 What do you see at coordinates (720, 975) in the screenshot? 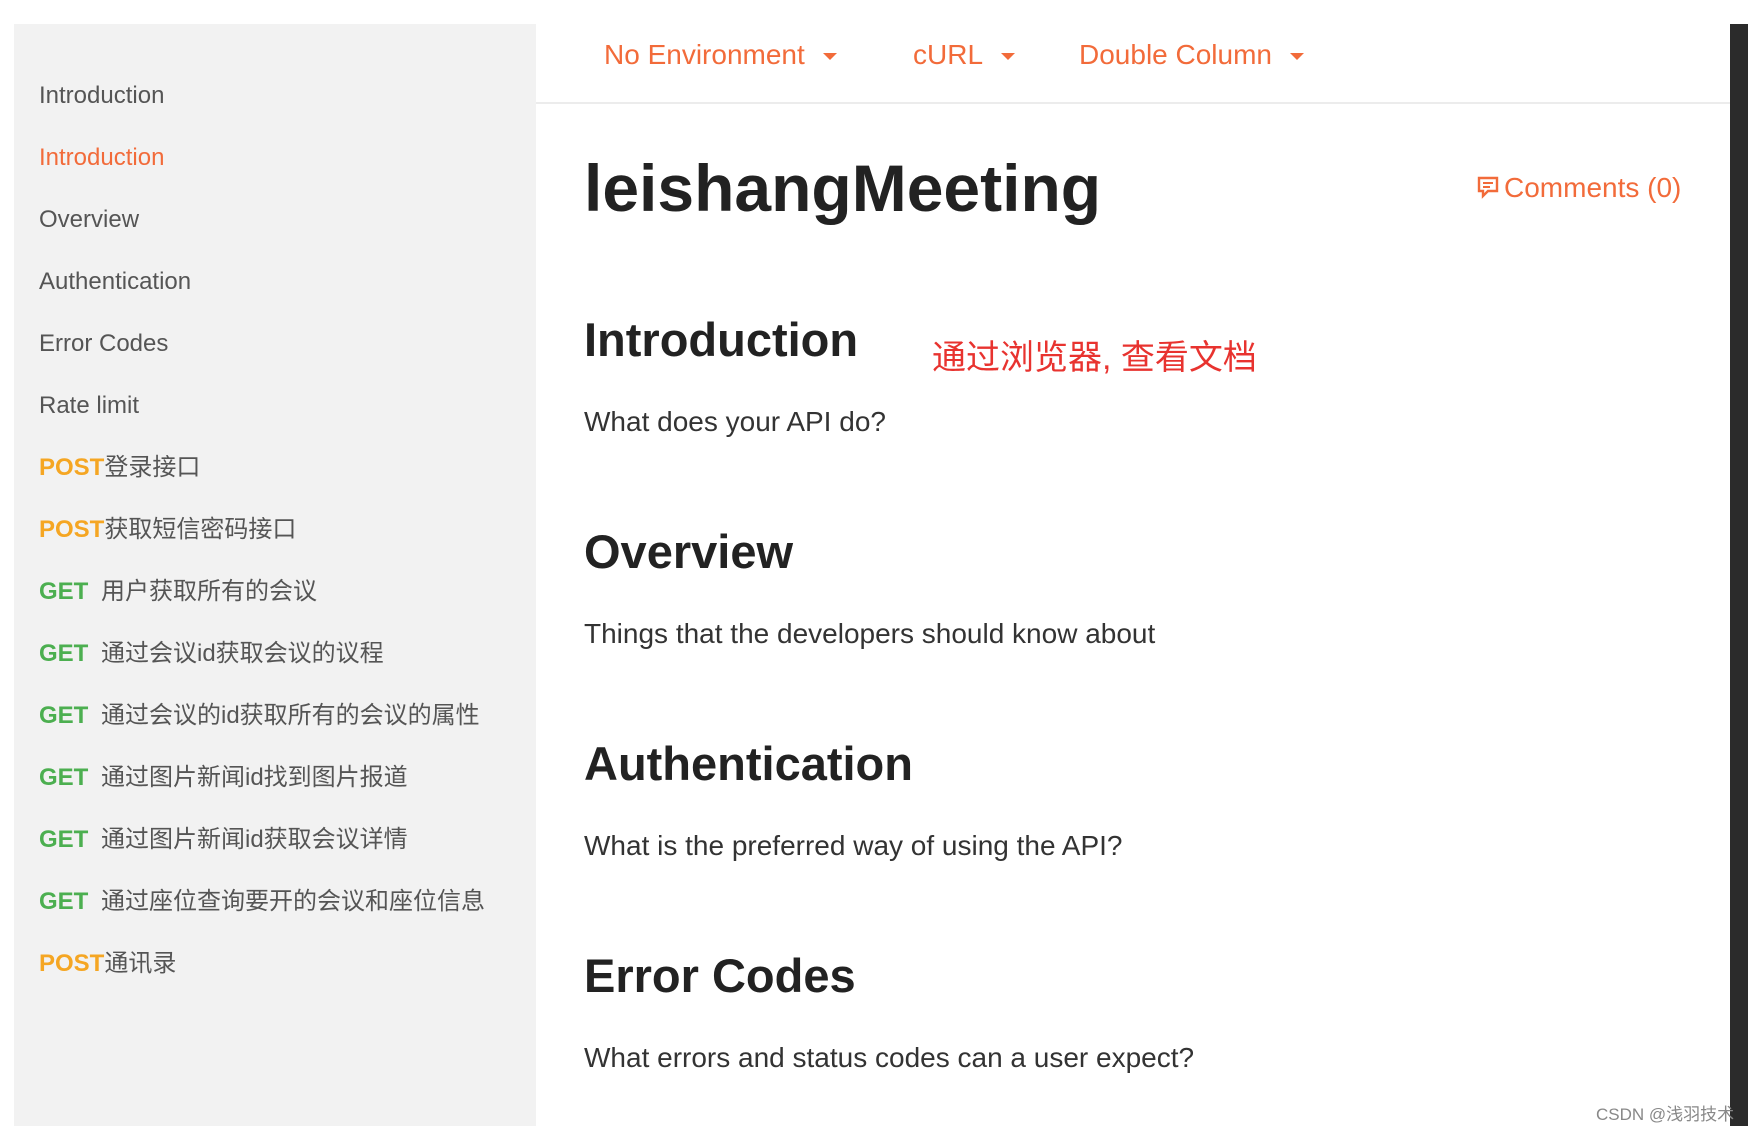
I see `section-heading-error-codes: Error Codes` at bounding box center [720, 975].